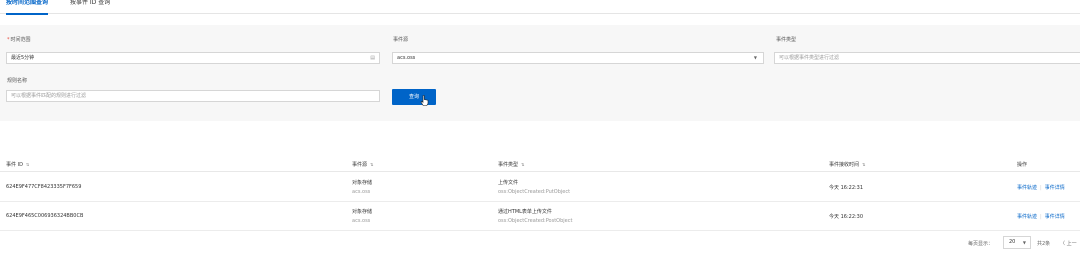  What do you see at coordinates (44, 187) in the screenshot?
I see `event-id-cell: 624E9F477CF8423335F7F659` at bounding box center [44, 187].